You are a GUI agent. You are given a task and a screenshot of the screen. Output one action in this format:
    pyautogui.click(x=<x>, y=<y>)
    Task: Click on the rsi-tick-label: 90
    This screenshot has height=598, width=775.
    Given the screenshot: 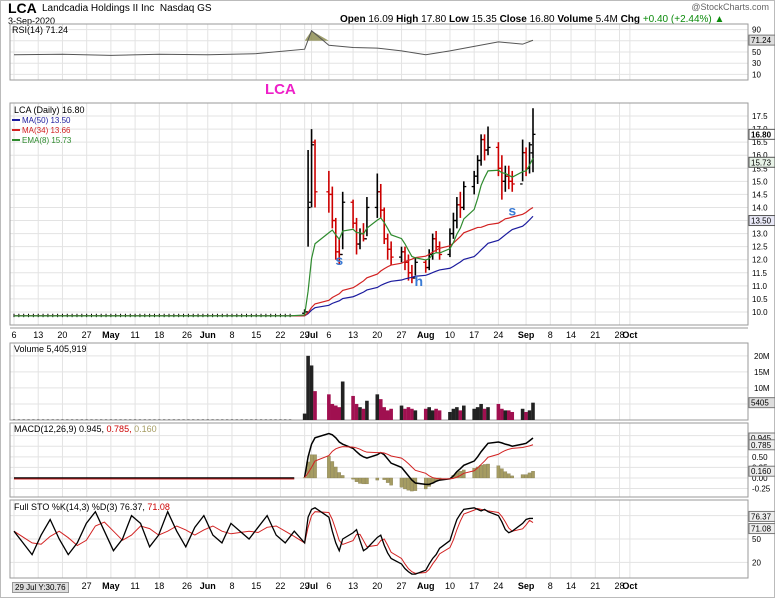 What is the action you would take?
    pyautogui.click(x=756, y=30)
    